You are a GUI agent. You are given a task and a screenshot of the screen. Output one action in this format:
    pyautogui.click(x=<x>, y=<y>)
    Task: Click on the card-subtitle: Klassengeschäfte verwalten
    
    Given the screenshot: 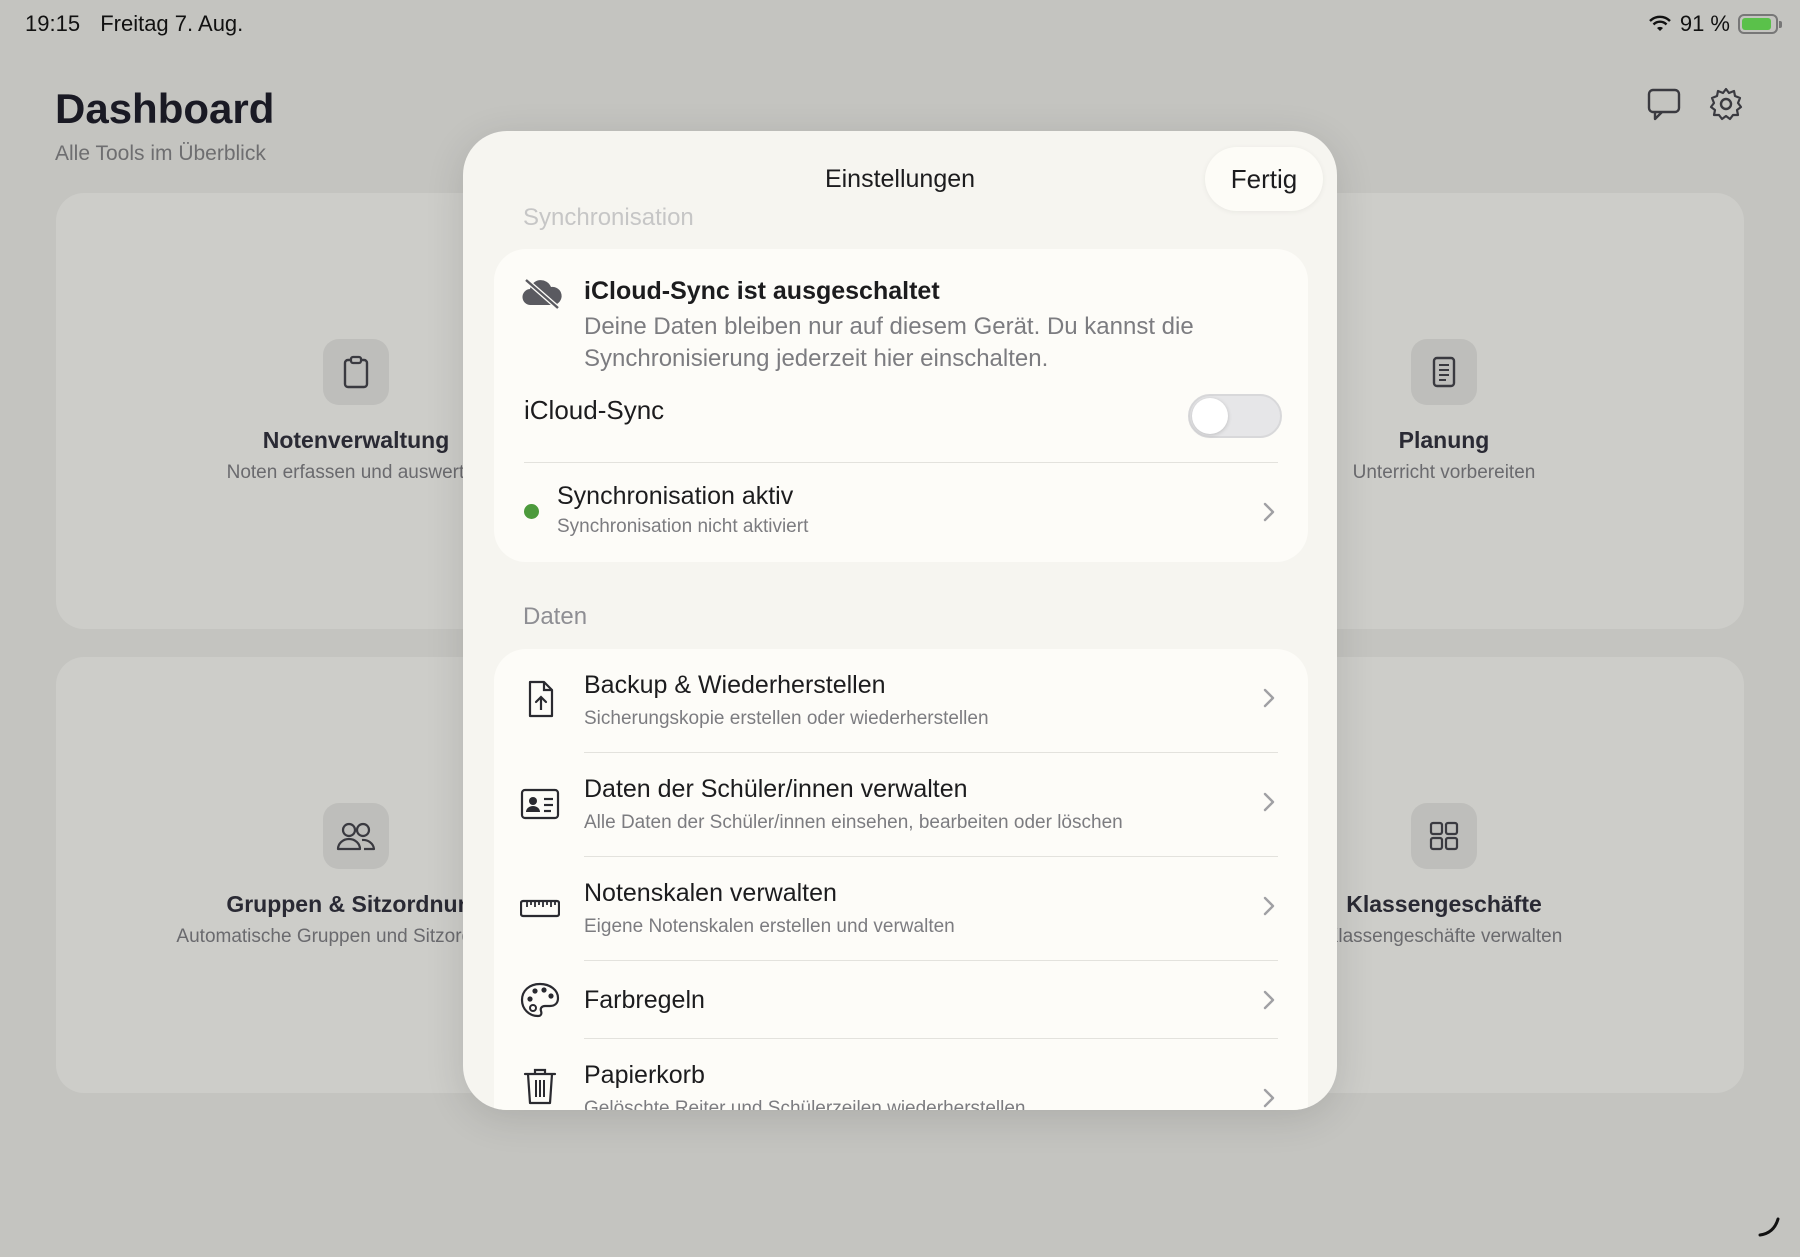 What is the action you would take?
    pyautogui.click(x=1444, y=936)
    